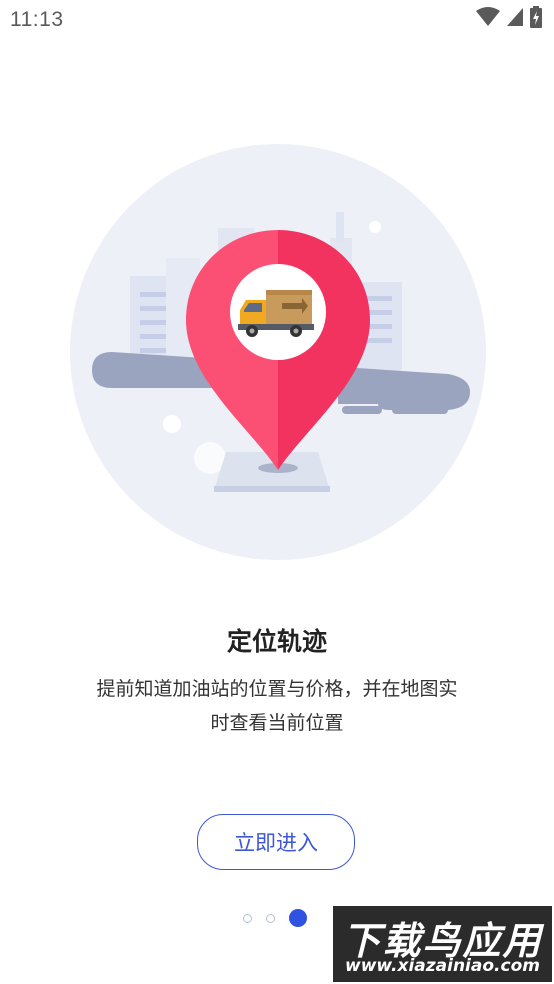 The image size is (554, 984). I want to click on pager-indicator, so click(275, 918).